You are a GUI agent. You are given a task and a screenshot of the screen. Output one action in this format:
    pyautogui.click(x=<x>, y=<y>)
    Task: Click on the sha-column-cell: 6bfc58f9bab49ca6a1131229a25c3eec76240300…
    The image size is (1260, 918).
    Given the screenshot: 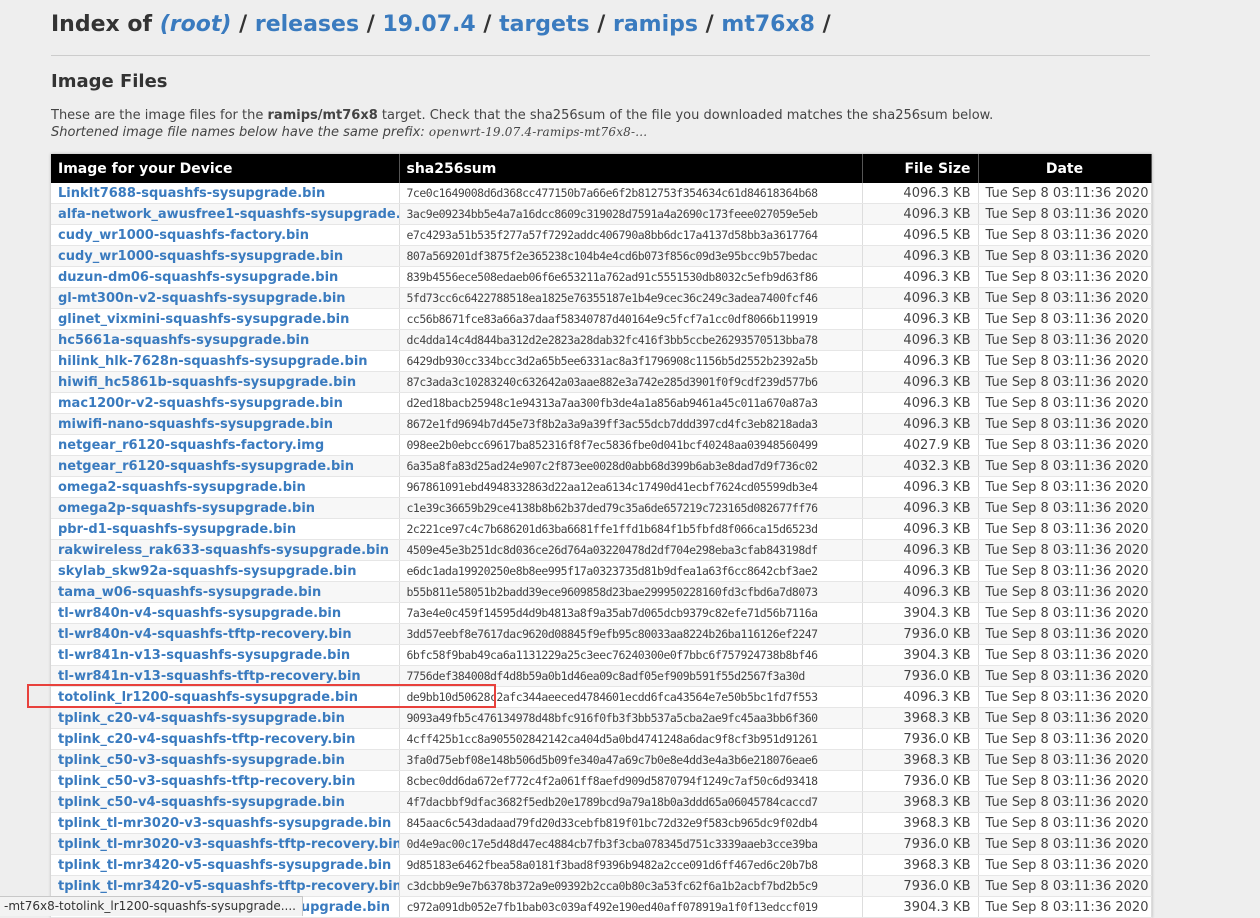 What is the action you would take?
    pyautogui.click(x=631, y=655)
    